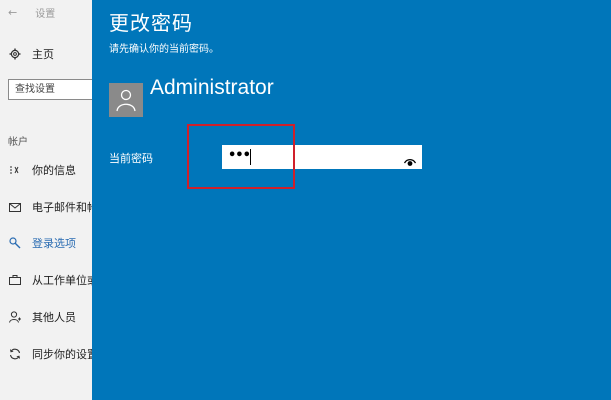 The width and height of the screenshot is (611, 400). Describe the element at coordinates (212, 87) in the screenshot. I see `user-name: Administrator` at that location.